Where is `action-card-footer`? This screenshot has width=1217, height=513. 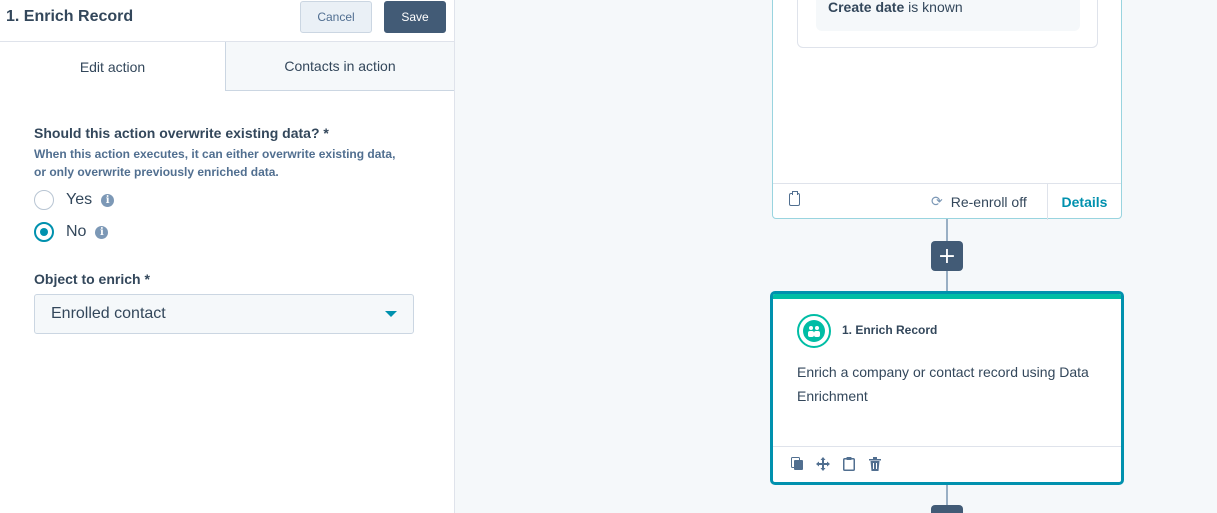
action-card-footer is located at coordinates (947, 464).